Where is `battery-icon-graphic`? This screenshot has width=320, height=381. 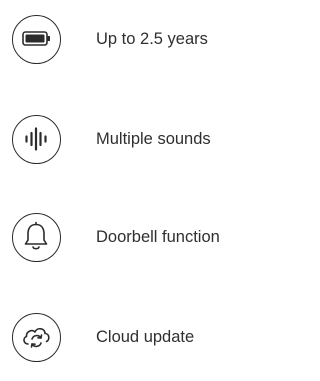
battery-icon-graphic is located at coordinates (36, 38).